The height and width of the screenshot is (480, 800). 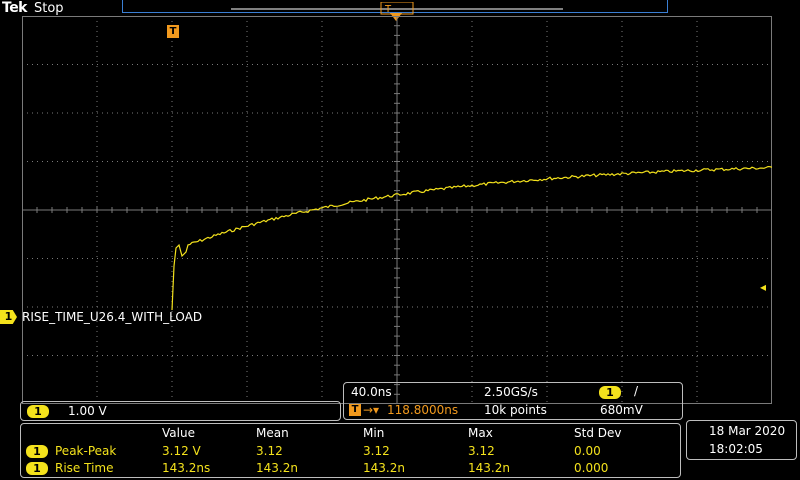 I want to click on meas-header-std-dev: Std Dev, so click(x=598, y=433).